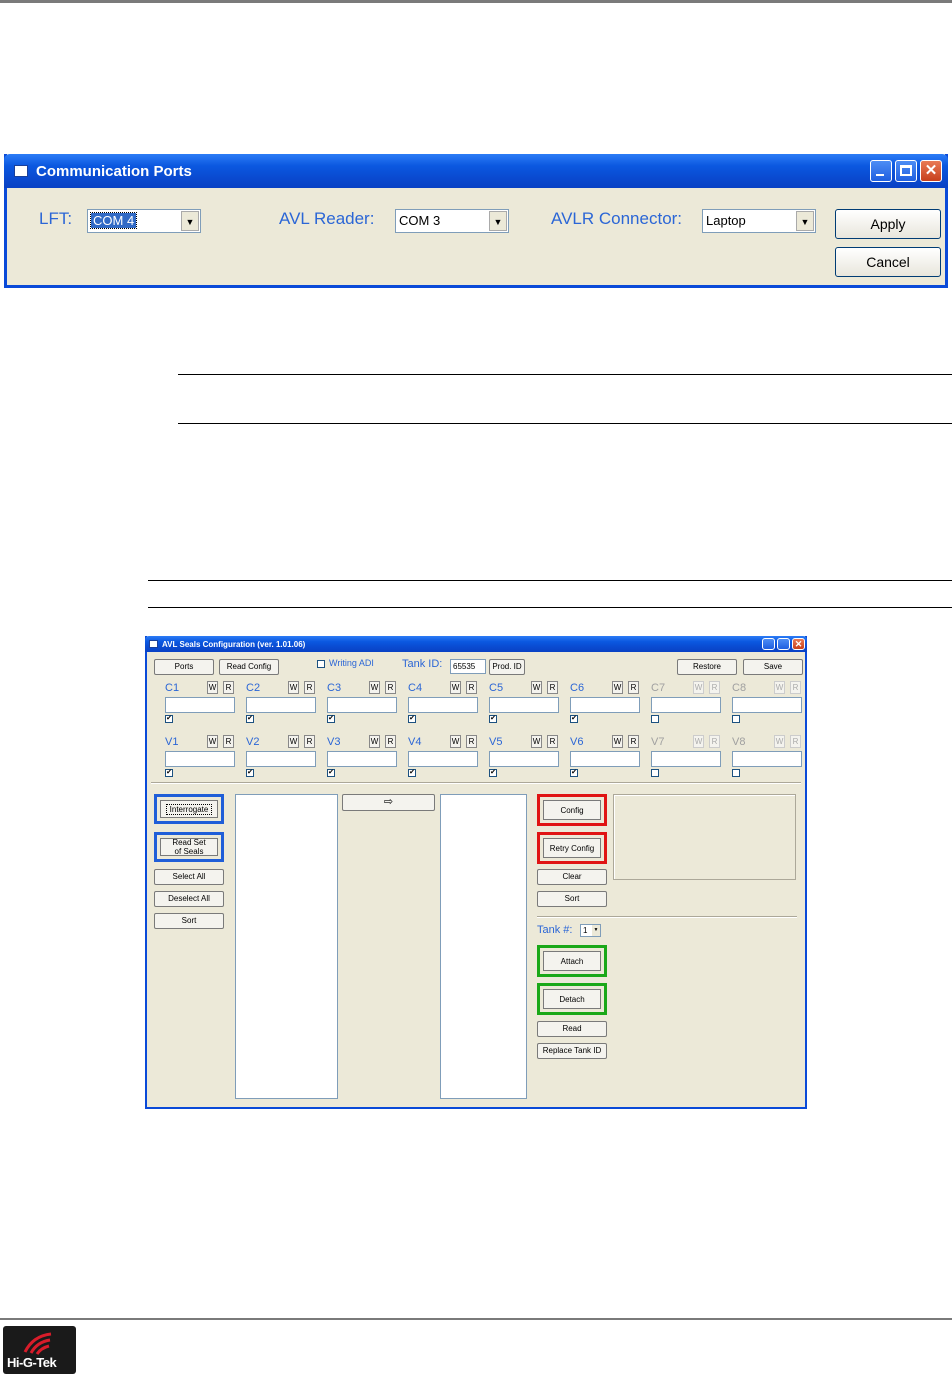  What do you see at coordinates (686, 759) in the screenshot?
I see `channel-input-v7` at bounding box center [686, 759].